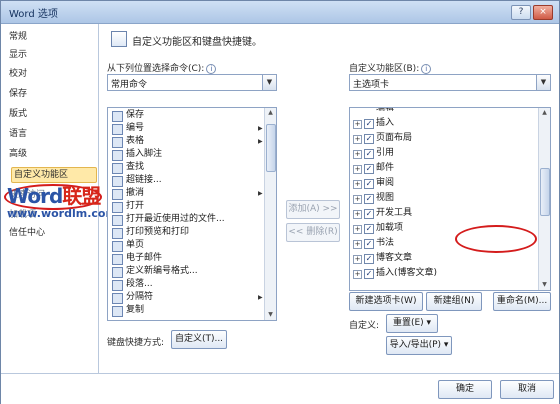 This screenshot has width=560, height=404. Describe the element at coordinates (454, 301) in the screenshot. I see `new-group-button: 新建组(N)` at that location.